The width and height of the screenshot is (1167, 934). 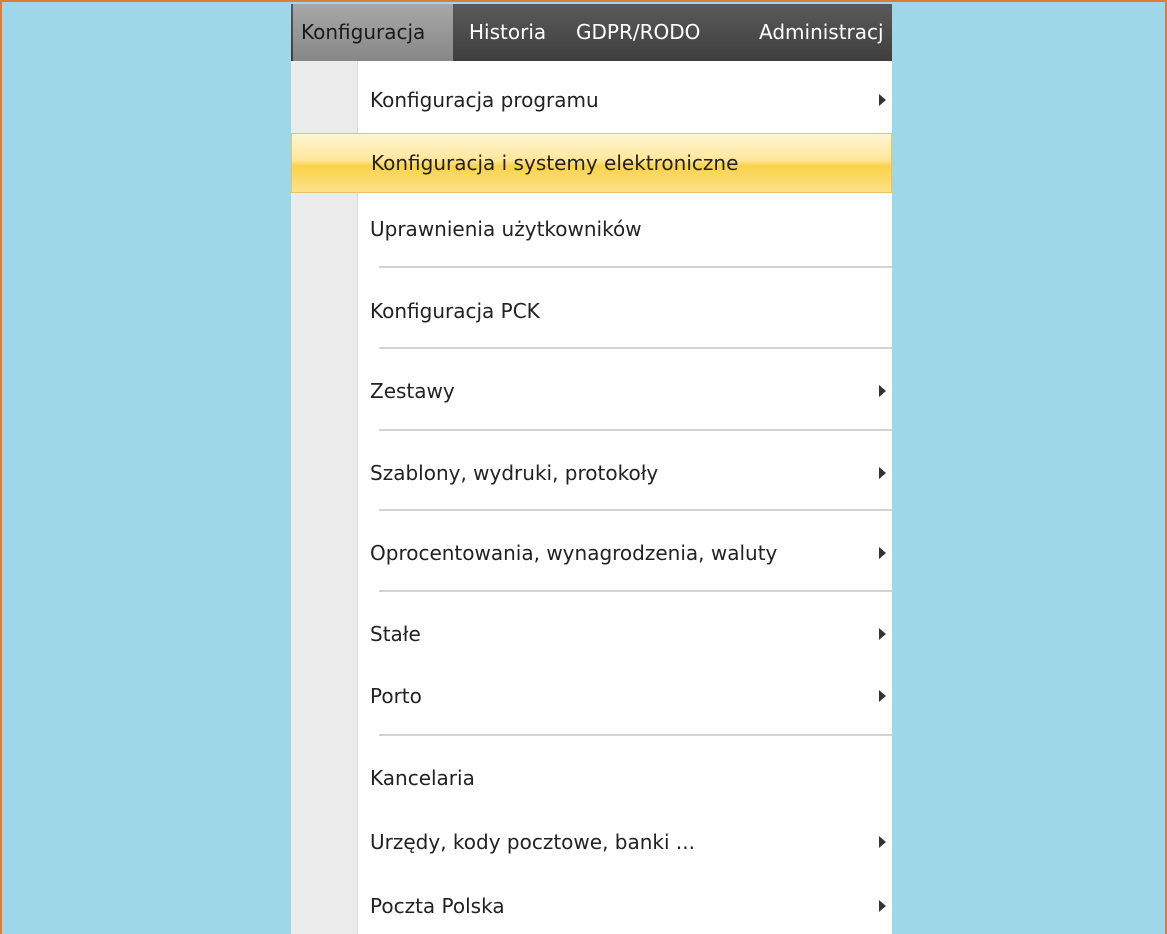 I want to click on menu-item-szablony-wydruki-protokoly: Szablony, wydruki, protokoły, so click(x=591, y=473).